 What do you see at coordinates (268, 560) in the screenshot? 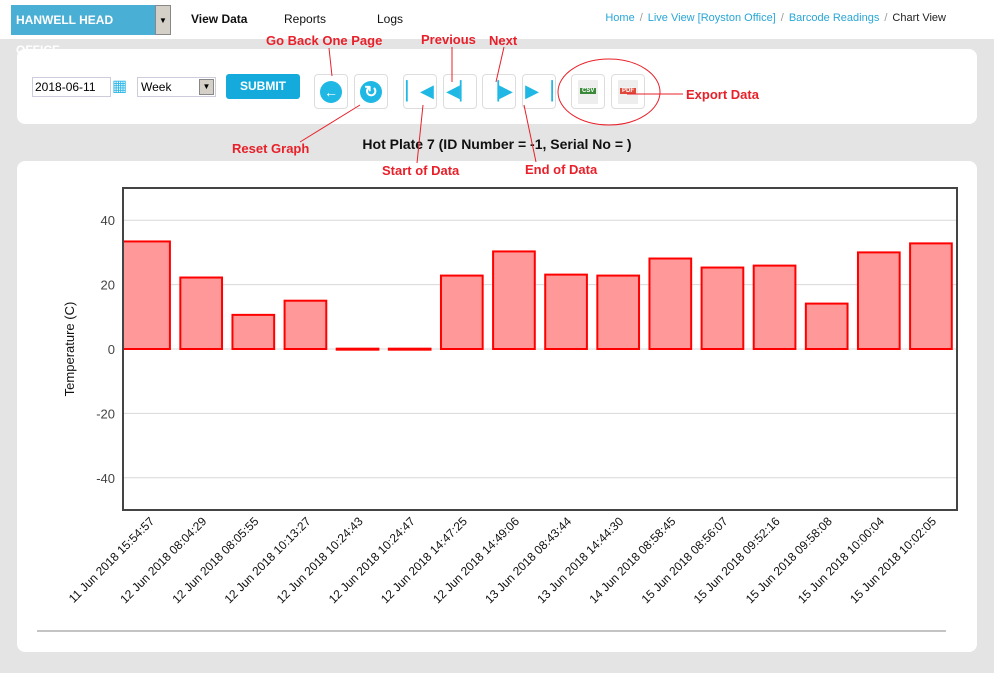
I see `x-tick-label: 12 Jun 2018 10:13:27` at bounding box center [268, 560].